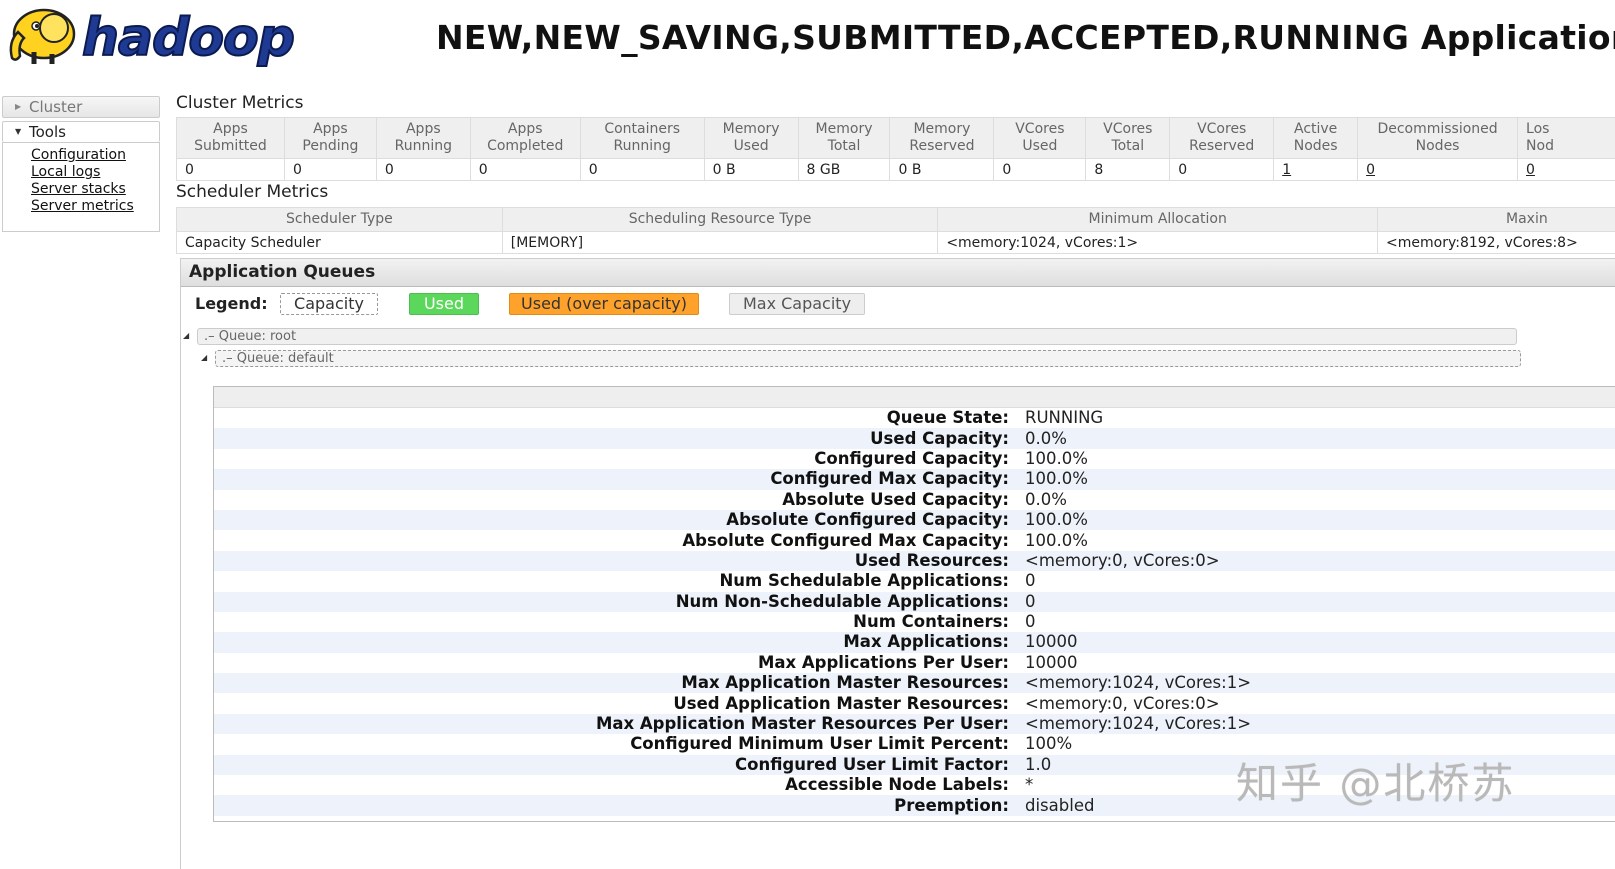 The width and height of the screenshot is (1615, 869). What do you see at coordinates (914, 663) in the screenshot?
I see `table-row: Max Applications Per User: 10000` at bounding box center [914, 663].